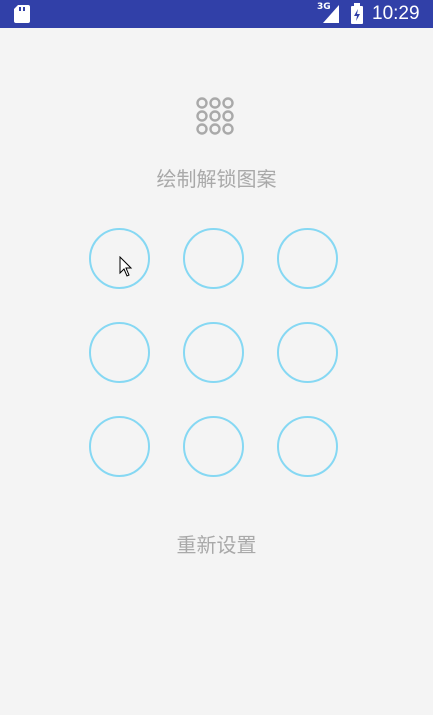 This screenshot has height=715, width=433. What do you see at coordinates (357, 13) in the screenshot?
I see `battery-icon` at bounding box center [357, 13].